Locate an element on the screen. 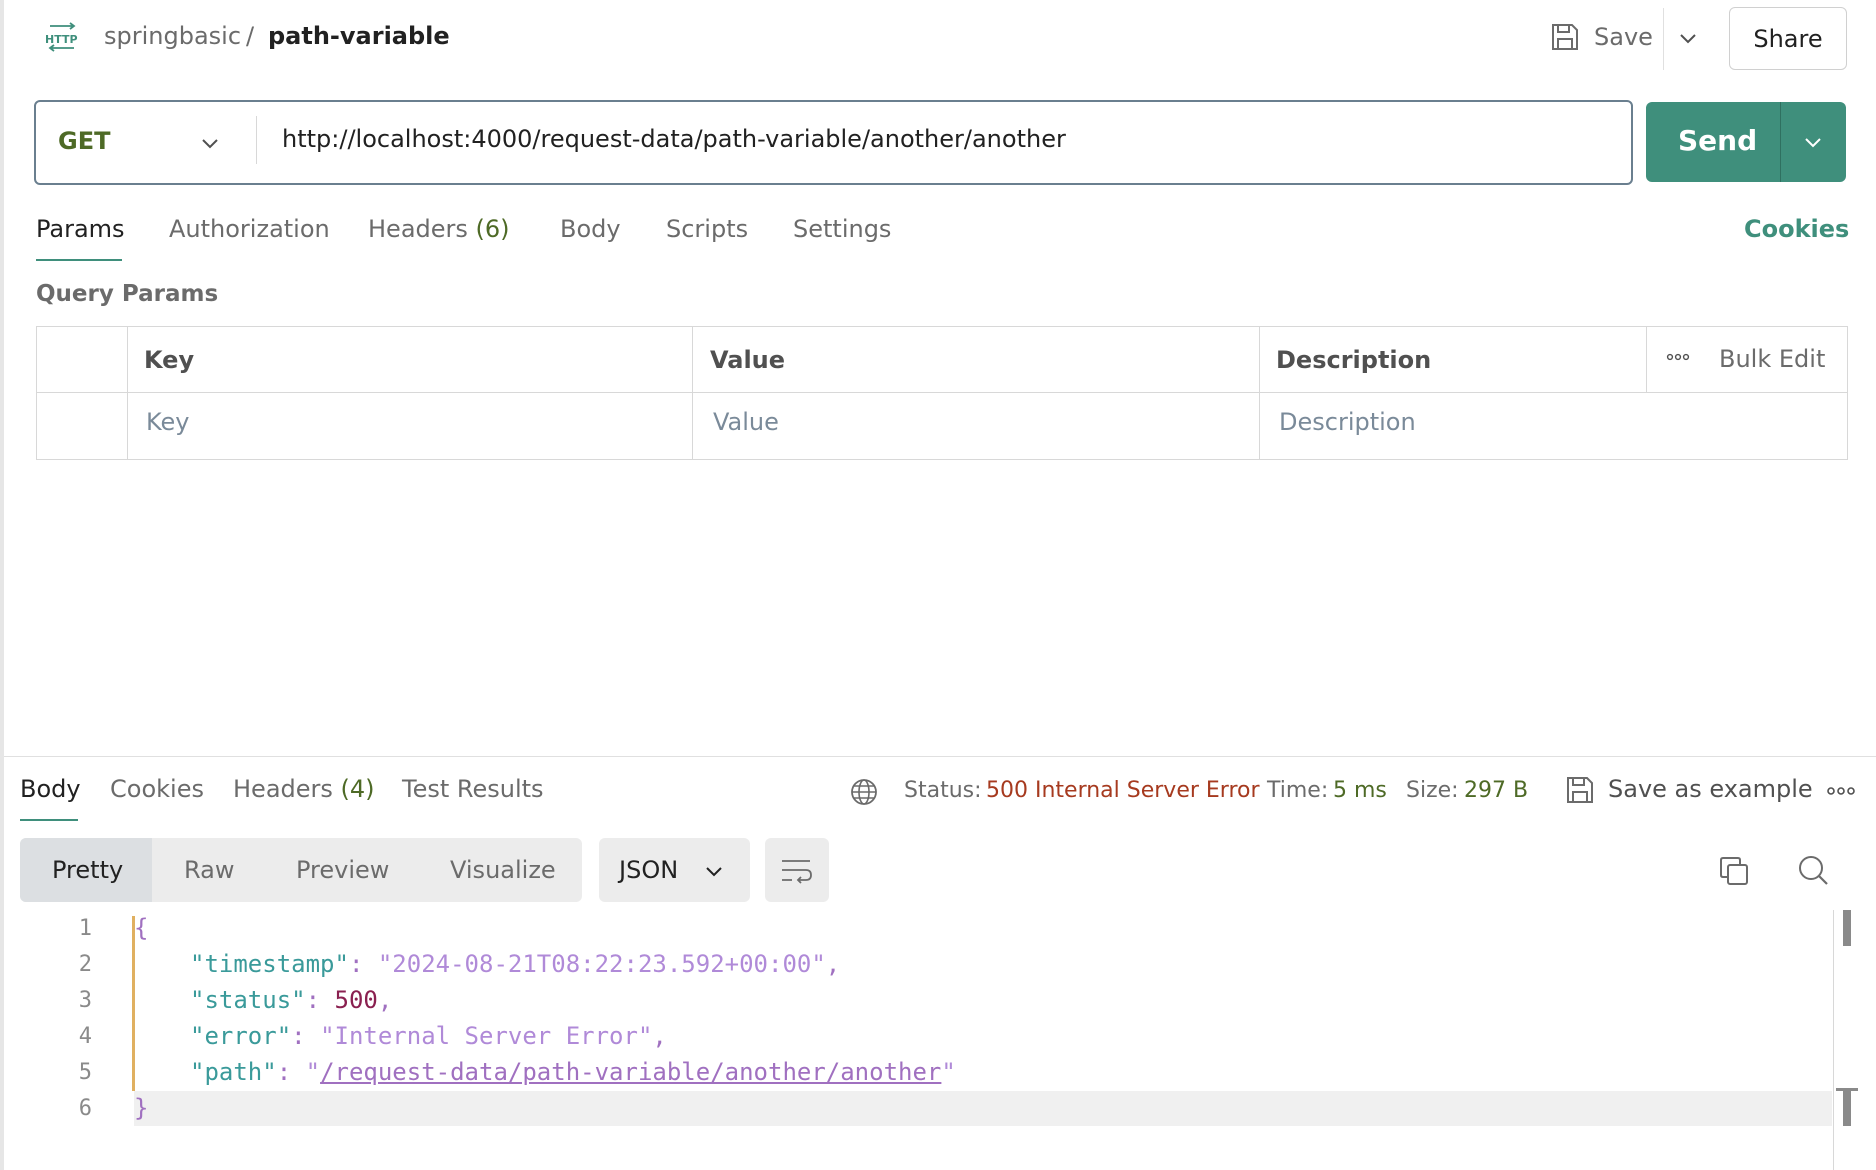 The width and height of the screenshot is (1876, 1170). line-number: 5 is located at coordinates (85, 1072).